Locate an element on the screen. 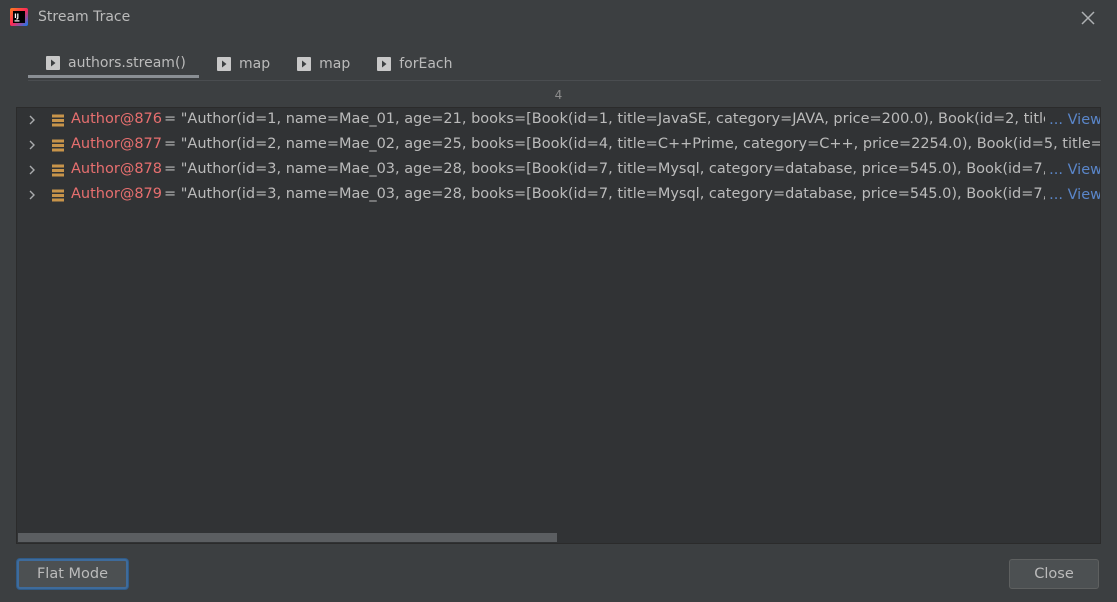 This screenshot has height=602, width=1117. window-title: Stream Trace is located at coordinates (84, 17).